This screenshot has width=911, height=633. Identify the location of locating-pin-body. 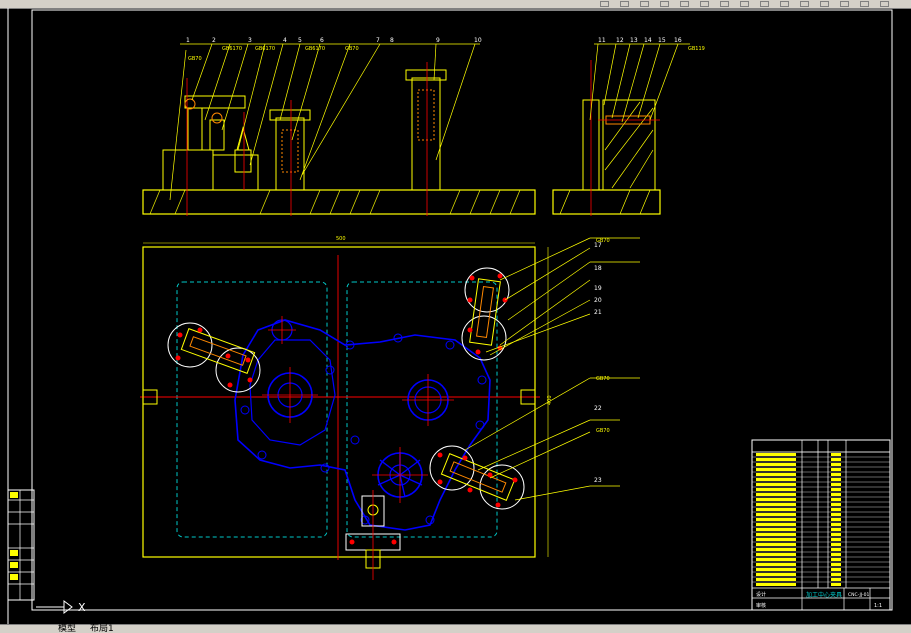
(243, 161).